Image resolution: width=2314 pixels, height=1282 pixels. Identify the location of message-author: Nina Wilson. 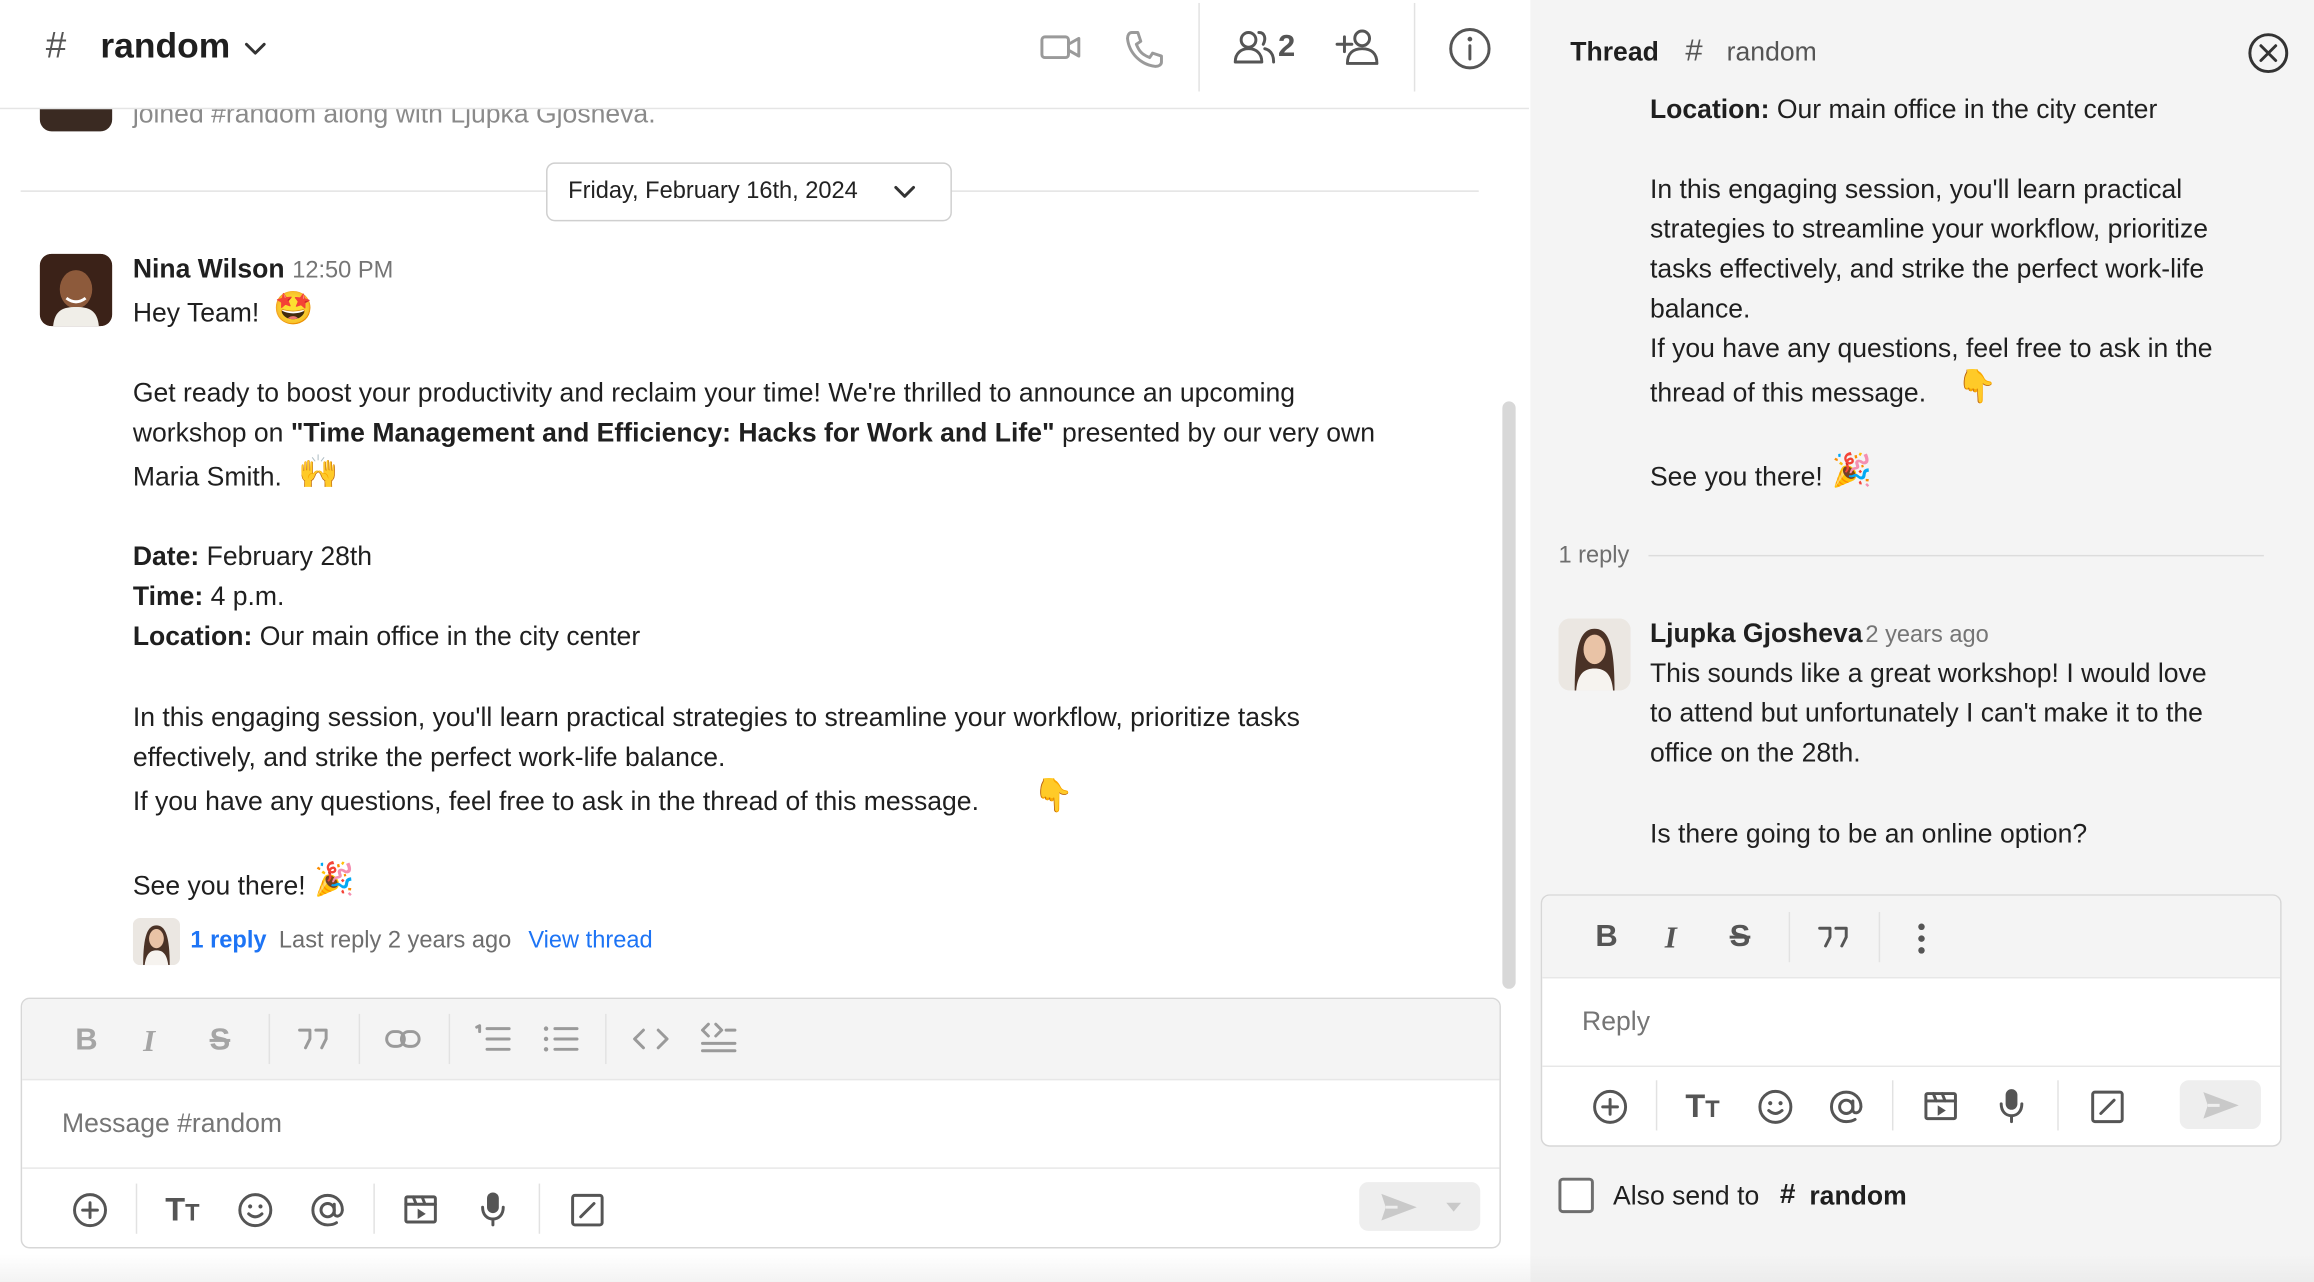
(209, 269).